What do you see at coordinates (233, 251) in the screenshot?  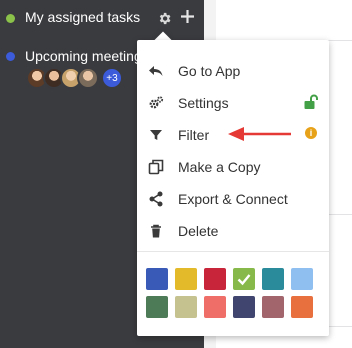 I see `menu-divider` at bounding box center [233, 251].